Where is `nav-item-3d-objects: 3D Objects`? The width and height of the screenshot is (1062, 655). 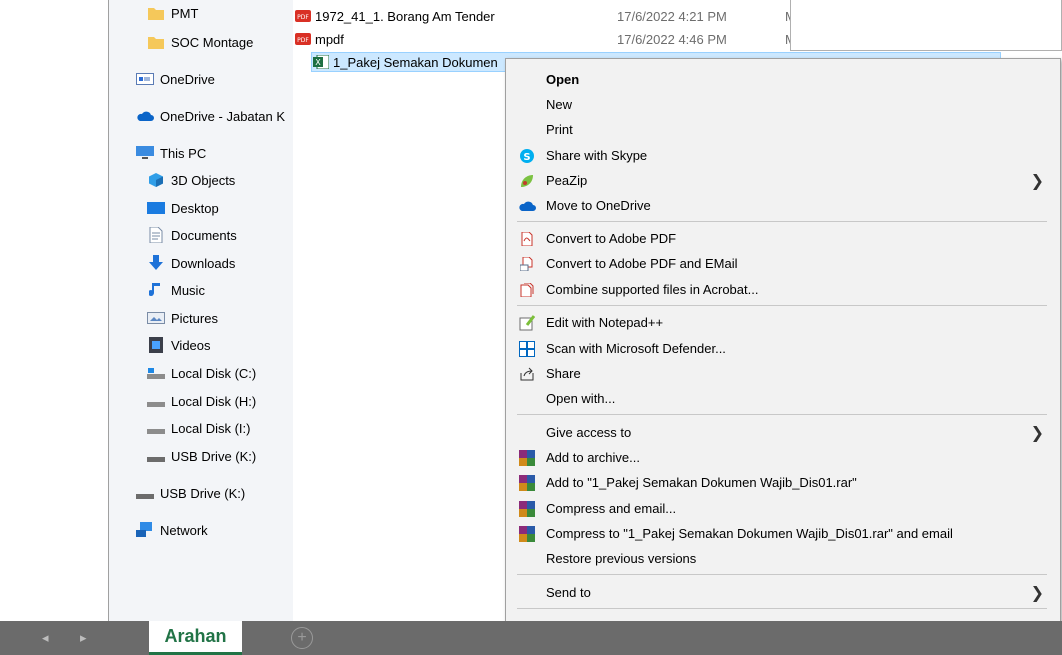
nav-item-3d-objects: 3D Objects is located at coordinates (191, 180).